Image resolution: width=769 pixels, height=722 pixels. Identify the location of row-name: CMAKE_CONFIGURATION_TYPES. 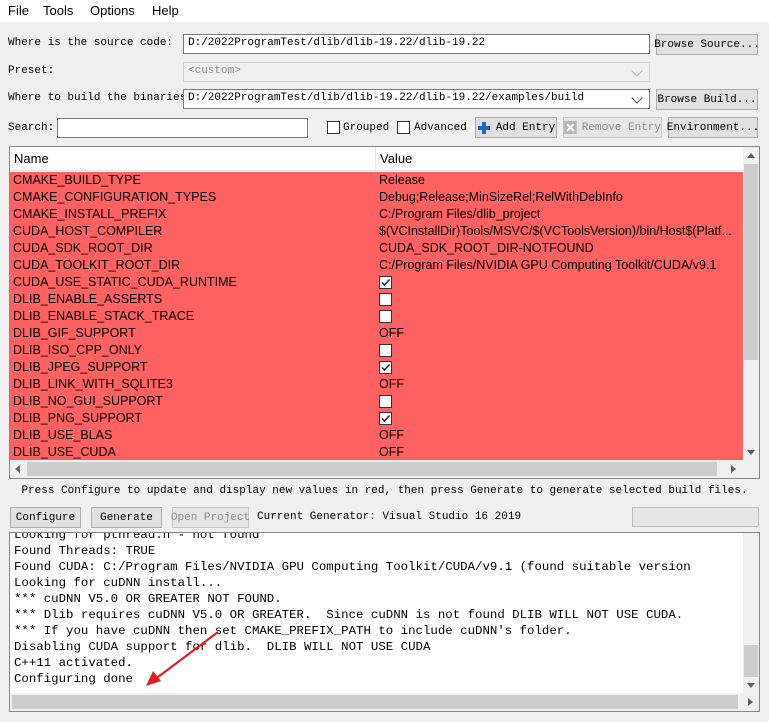
(115, 197).